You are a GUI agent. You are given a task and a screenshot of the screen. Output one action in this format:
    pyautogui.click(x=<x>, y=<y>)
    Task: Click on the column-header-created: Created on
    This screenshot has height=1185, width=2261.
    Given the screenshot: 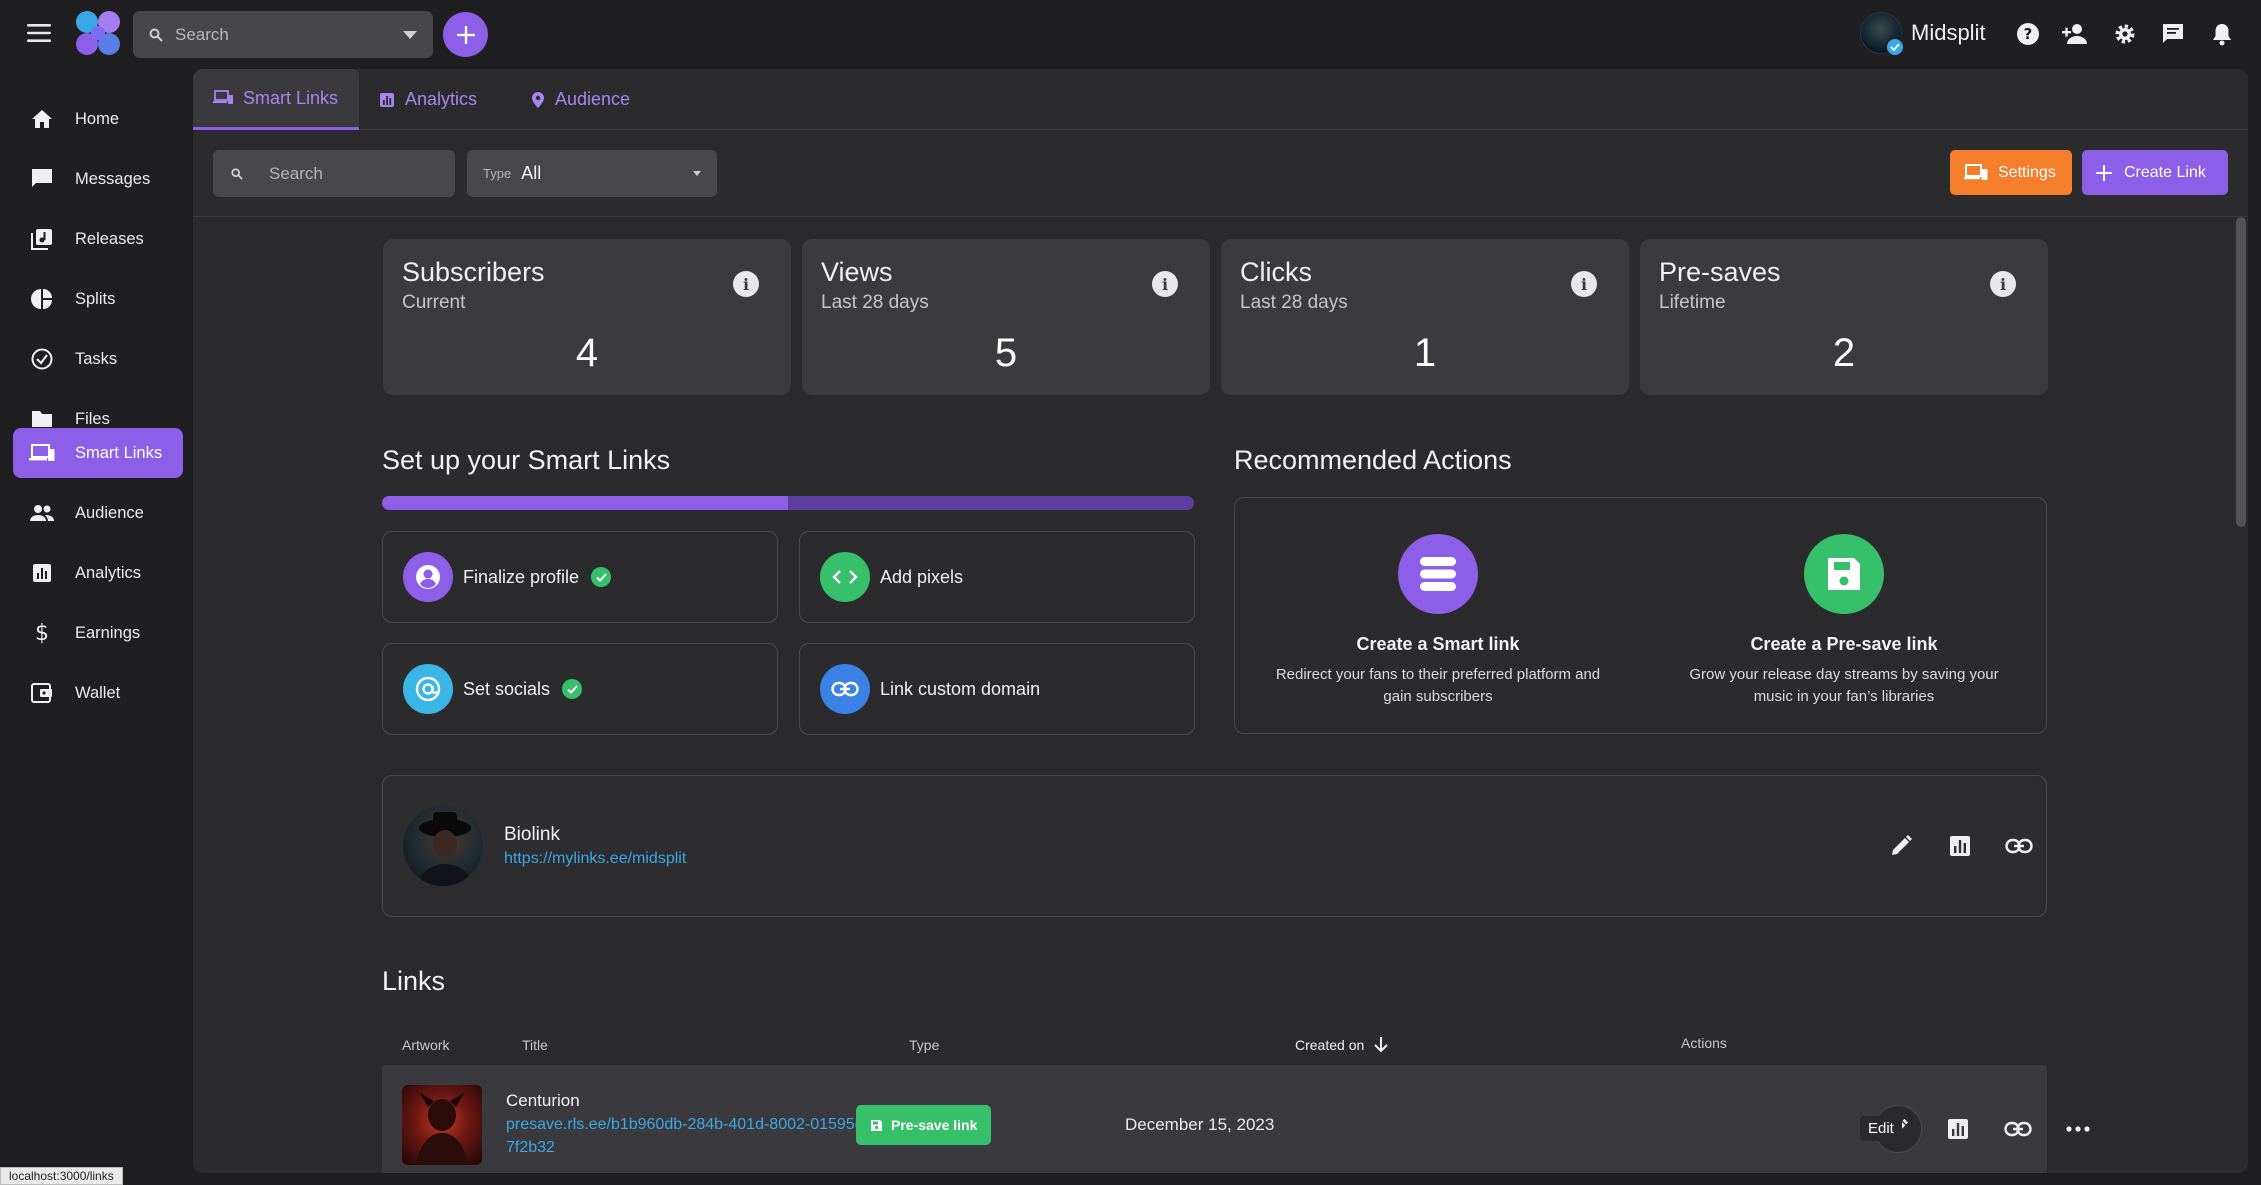 What is the action you would take?
    pyautogui.click(x=1341, y=1045)
    